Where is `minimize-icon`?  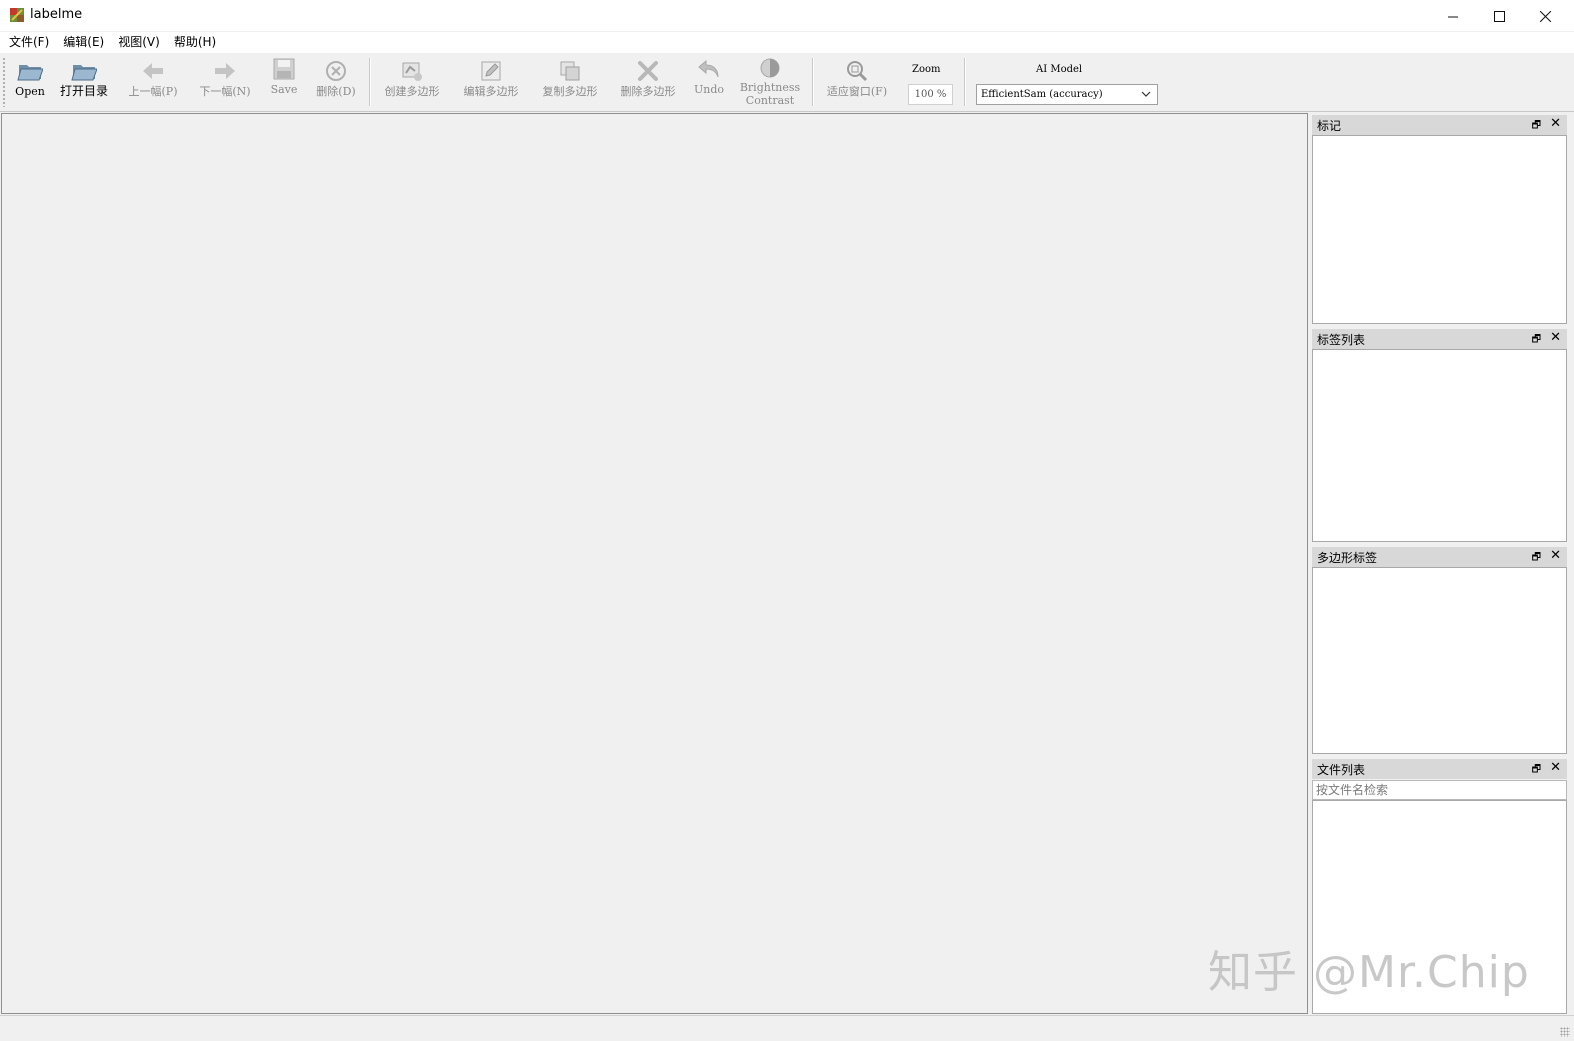 minimize-icon is located at coordinates (1452, 16).